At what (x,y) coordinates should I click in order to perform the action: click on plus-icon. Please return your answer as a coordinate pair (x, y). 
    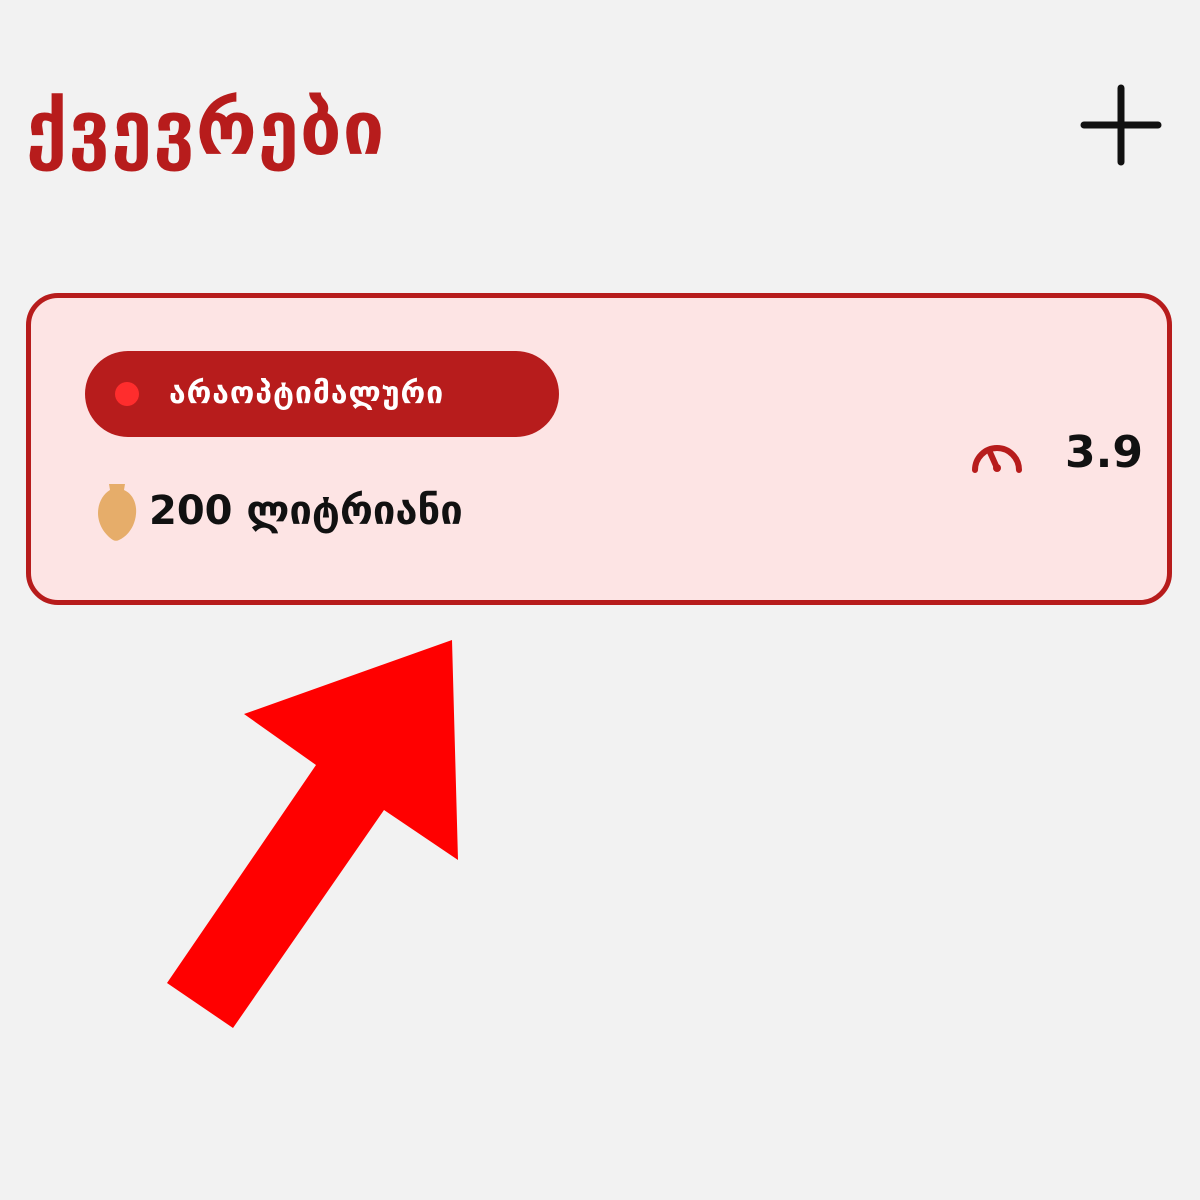
    Looking at the image, I should click on (1121, 125).